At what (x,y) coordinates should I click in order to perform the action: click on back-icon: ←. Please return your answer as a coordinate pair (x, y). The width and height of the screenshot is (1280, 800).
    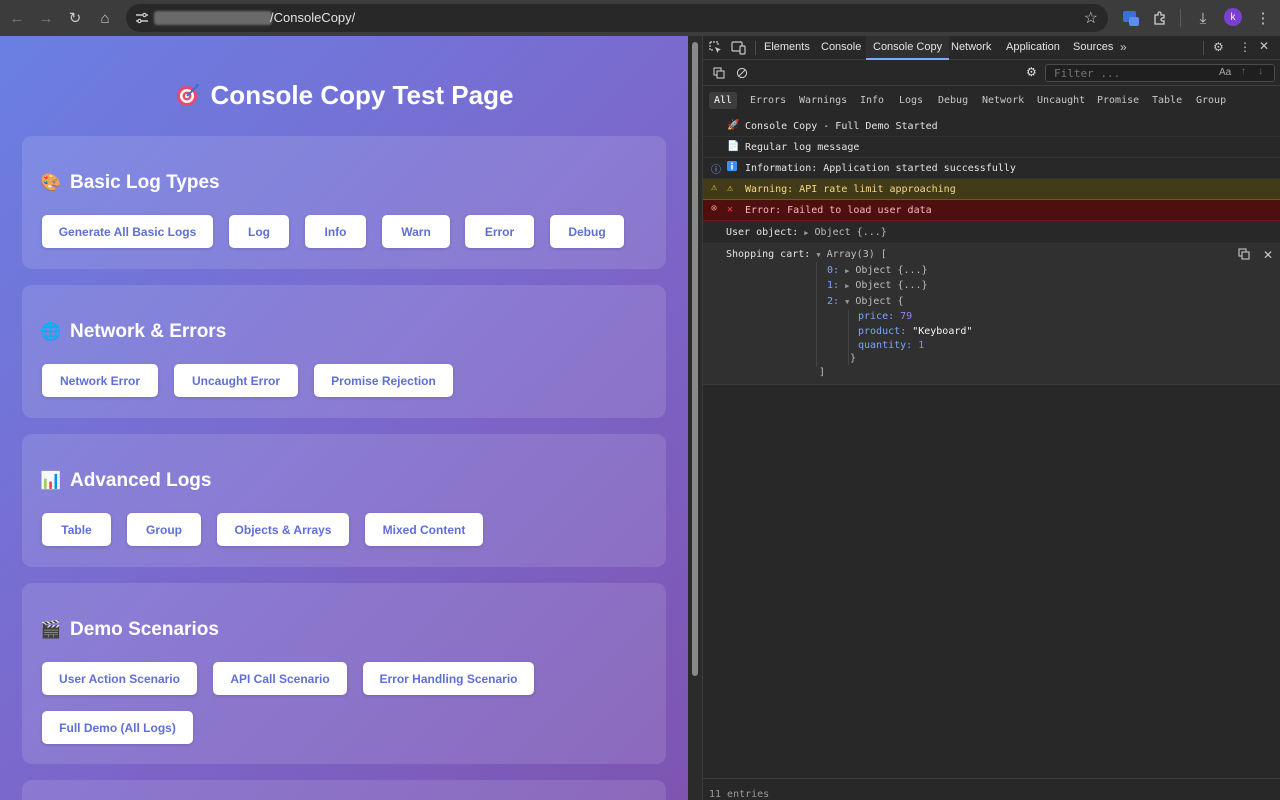
    Looking at the image, I should click on (17, 18).